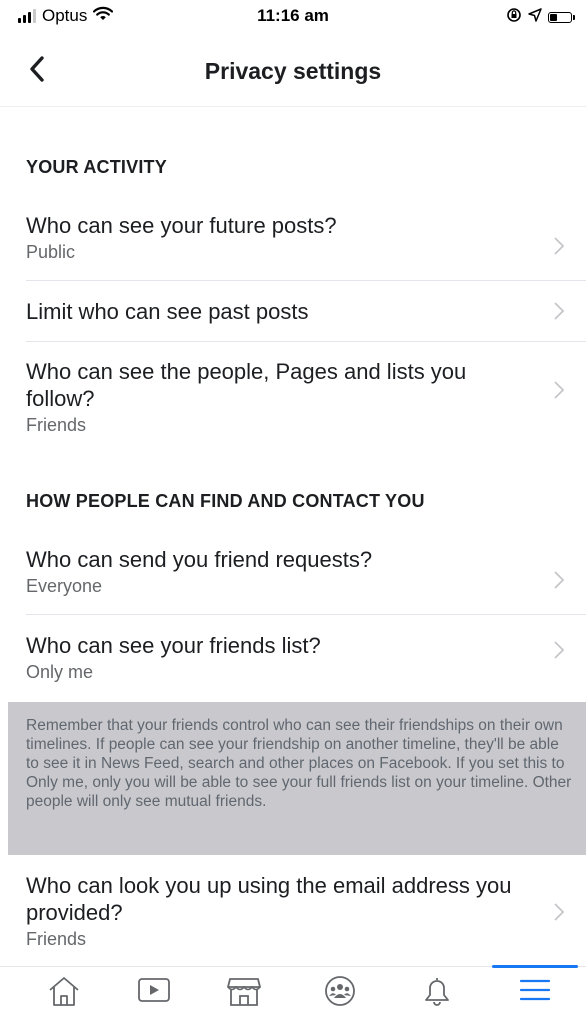 The height and width of the screenshot is (1011, 586). What do you see at coordinates (51, 252) in the screenshot?
I see `setting-value: Public` at bounding box center [51, 252].